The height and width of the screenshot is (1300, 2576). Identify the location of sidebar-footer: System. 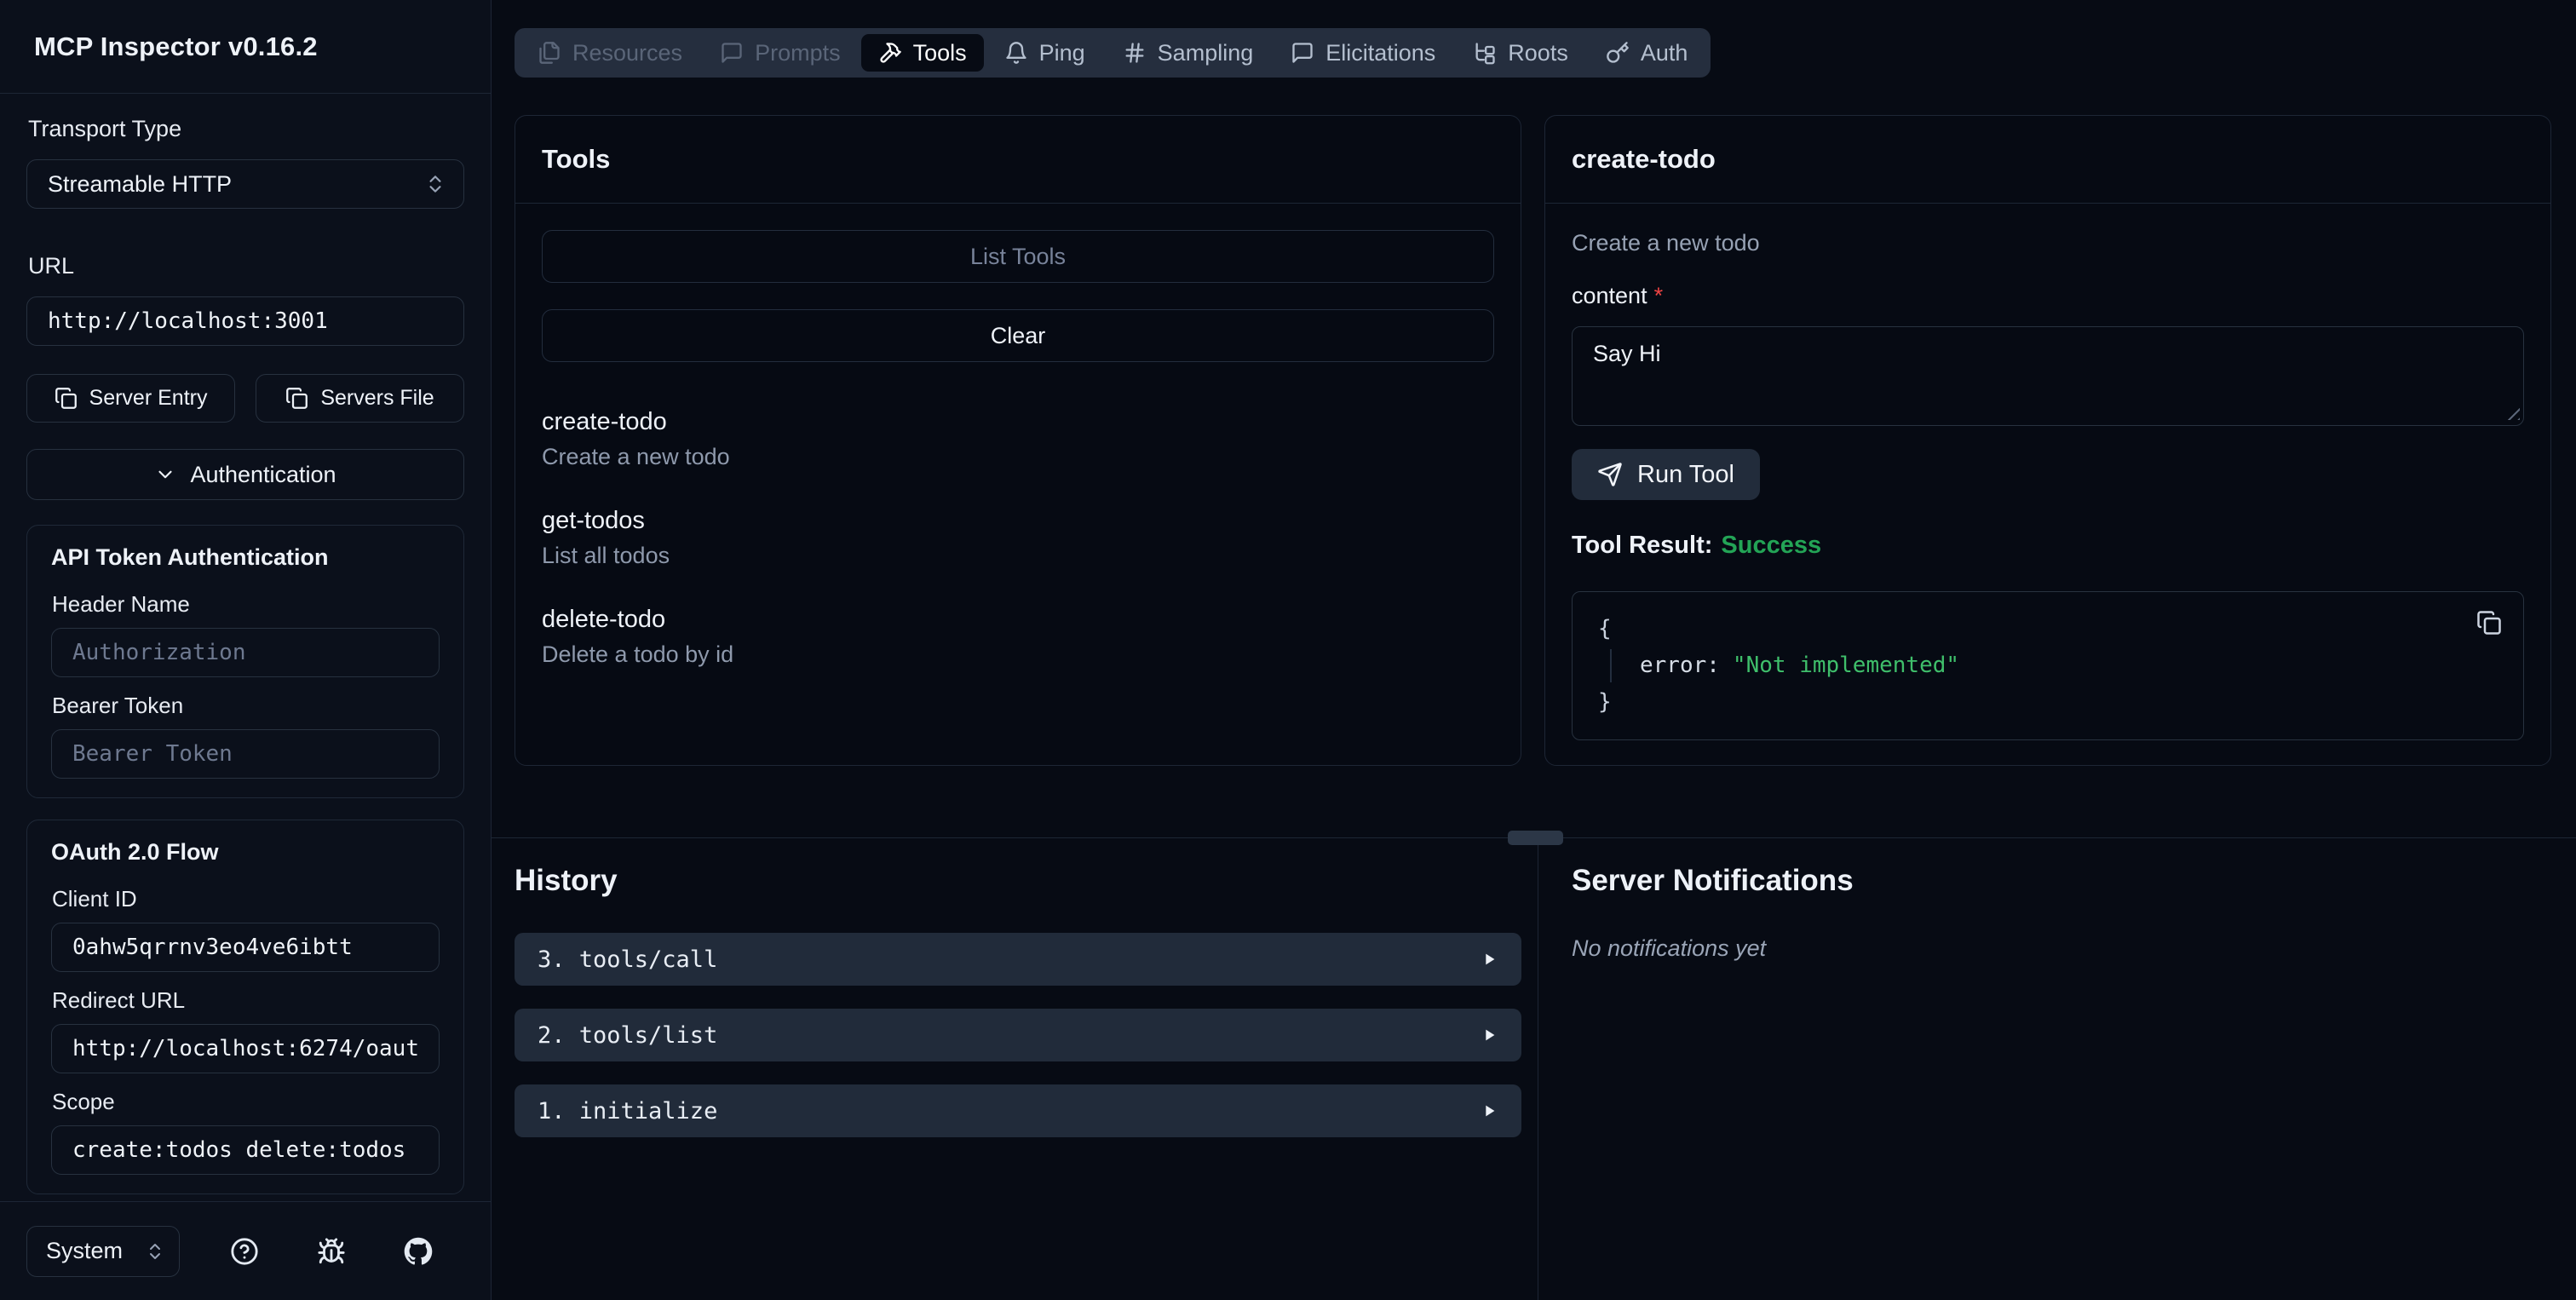
(246, 1250).